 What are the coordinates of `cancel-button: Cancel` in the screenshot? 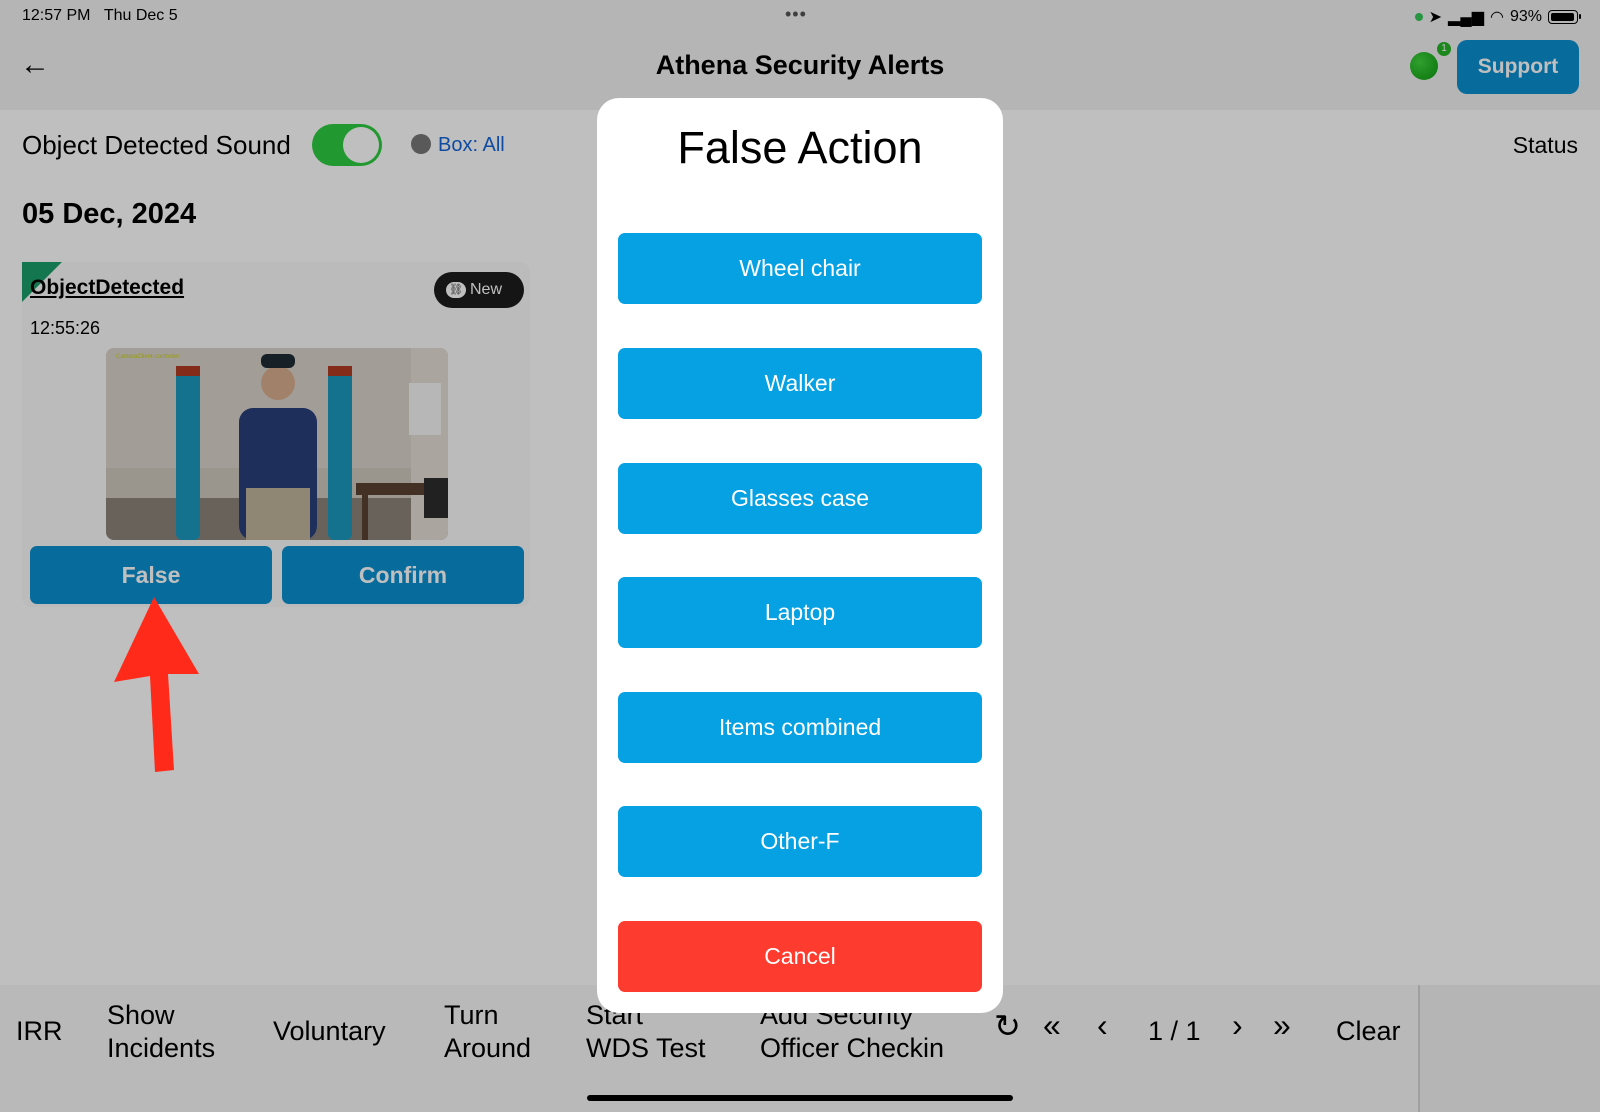 It's located at (800, 956).